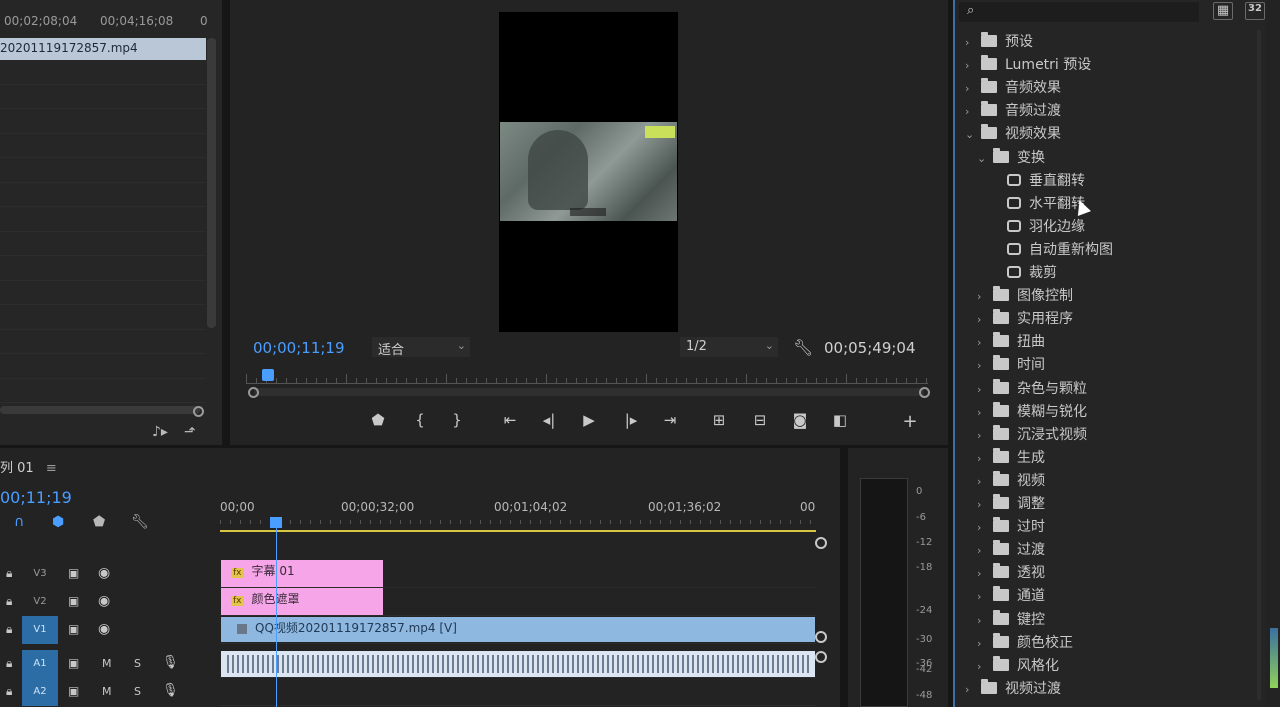 This screenshot has width=1280, height=707. What do you see at coordinates (910, 421) in the screenshot?
I see `button-editor-plus-icon: +` at bounding box center [910, 421].